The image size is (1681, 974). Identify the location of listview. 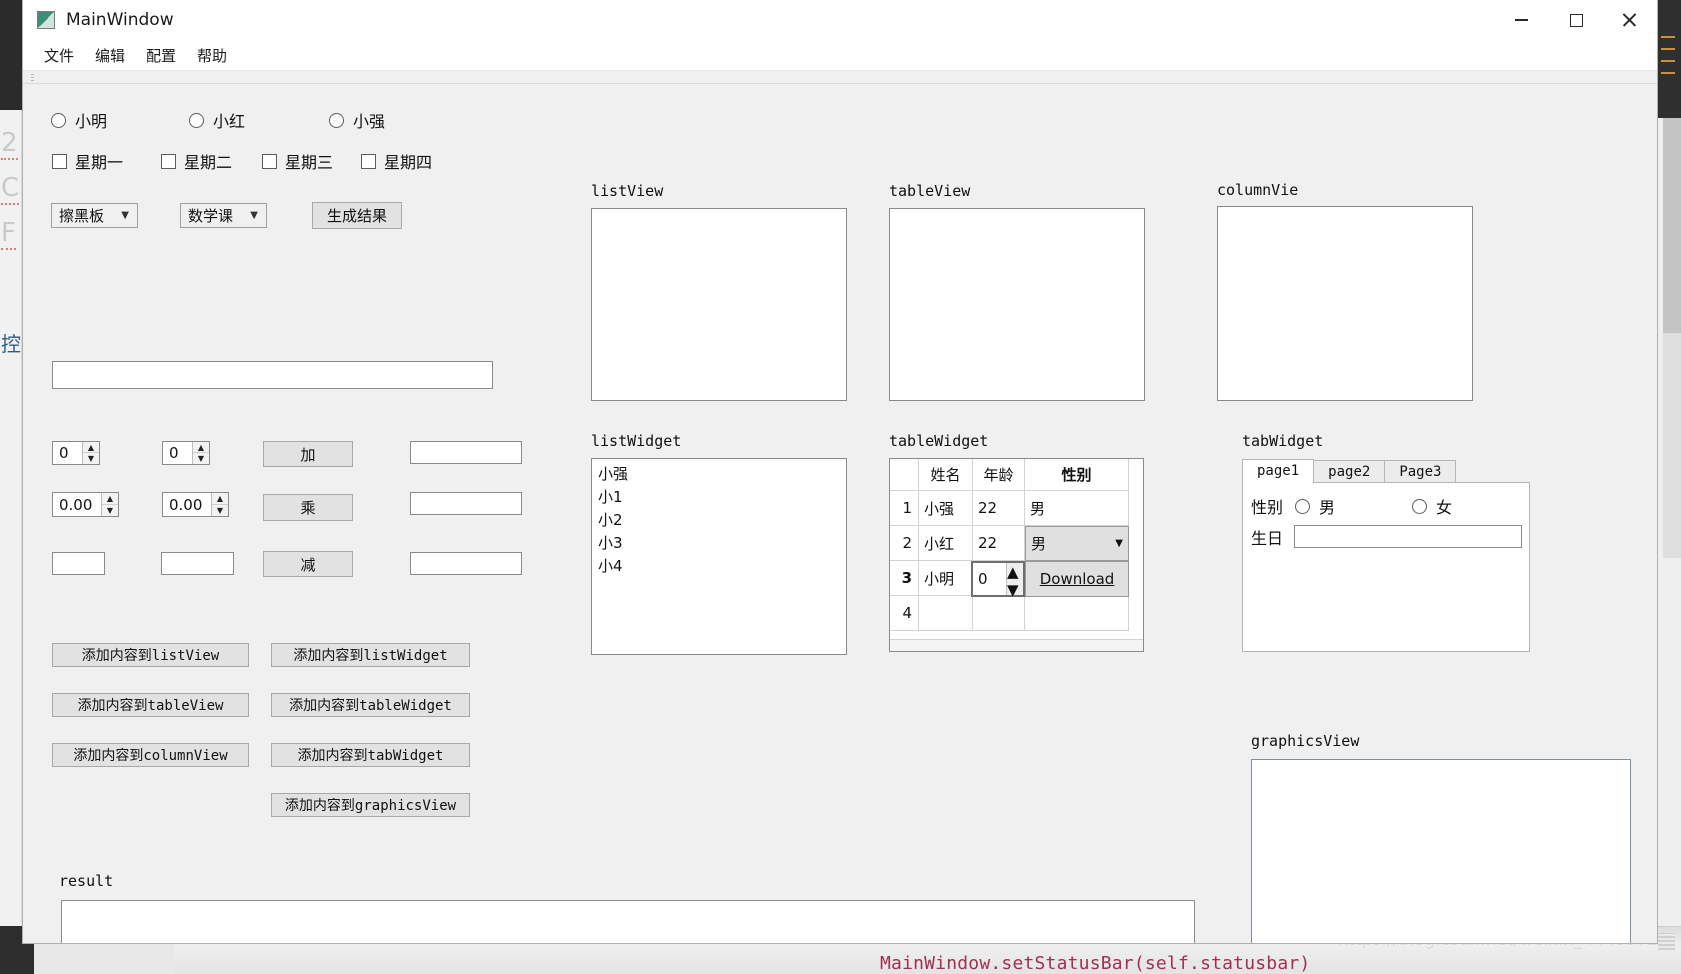
(719, 304).